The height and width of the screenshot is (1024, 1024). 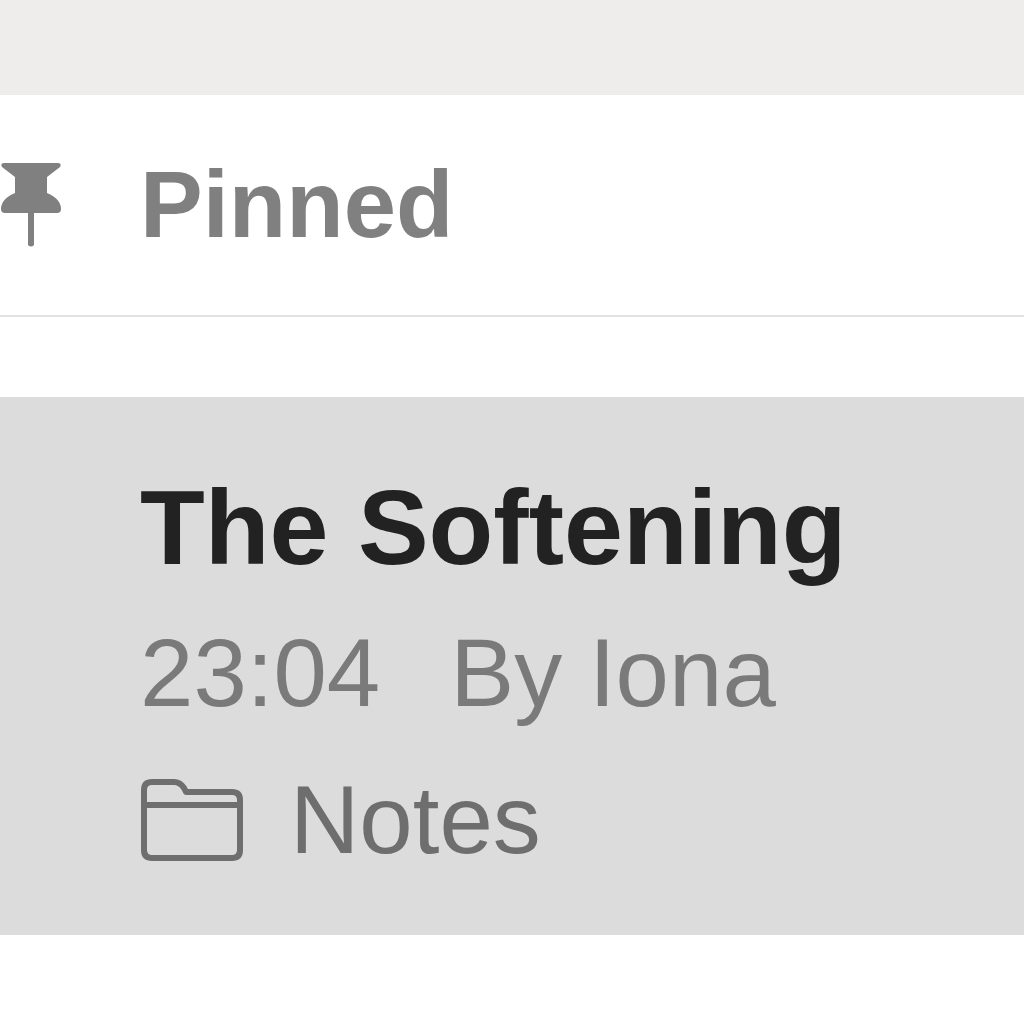 What do you see at coordinates (613, 673) in the screenshot?
I see `note-author: By Iona` at bounding box center [613, 673].